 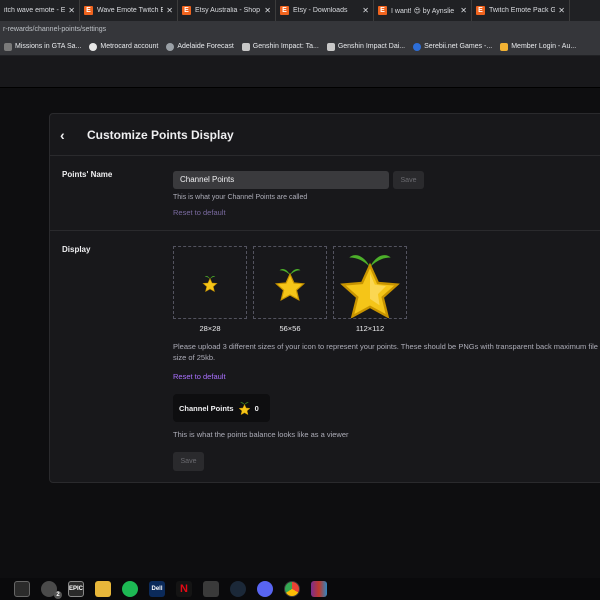 What do you see at coordinates (370, 328) in the screenshot?
I see `size-label-112: 112×112` at bounding box center [370, 328].